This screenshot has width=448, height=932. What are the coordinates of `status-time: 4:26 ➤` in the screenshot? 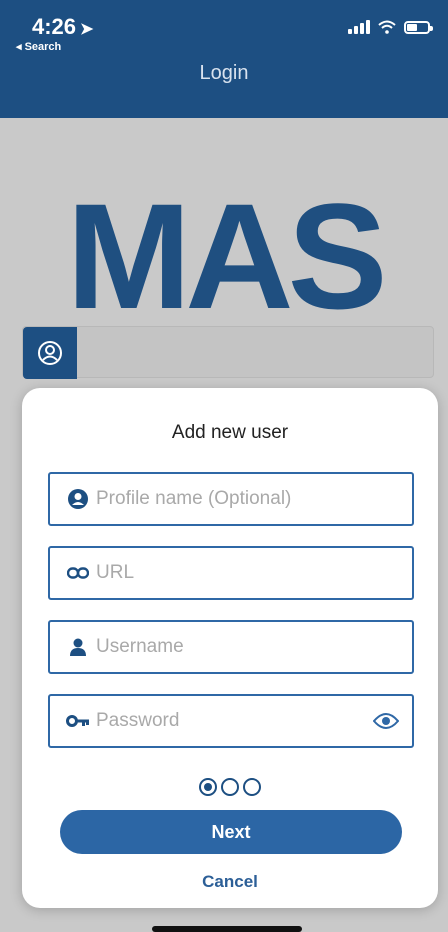 It's located at (62, 27).